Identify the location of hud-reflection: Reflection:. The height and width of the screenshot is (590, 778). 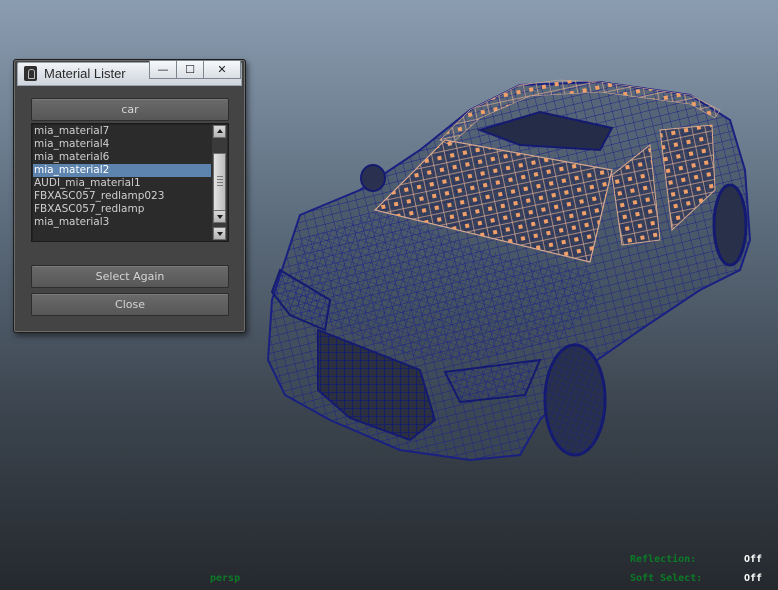
(663, 559).